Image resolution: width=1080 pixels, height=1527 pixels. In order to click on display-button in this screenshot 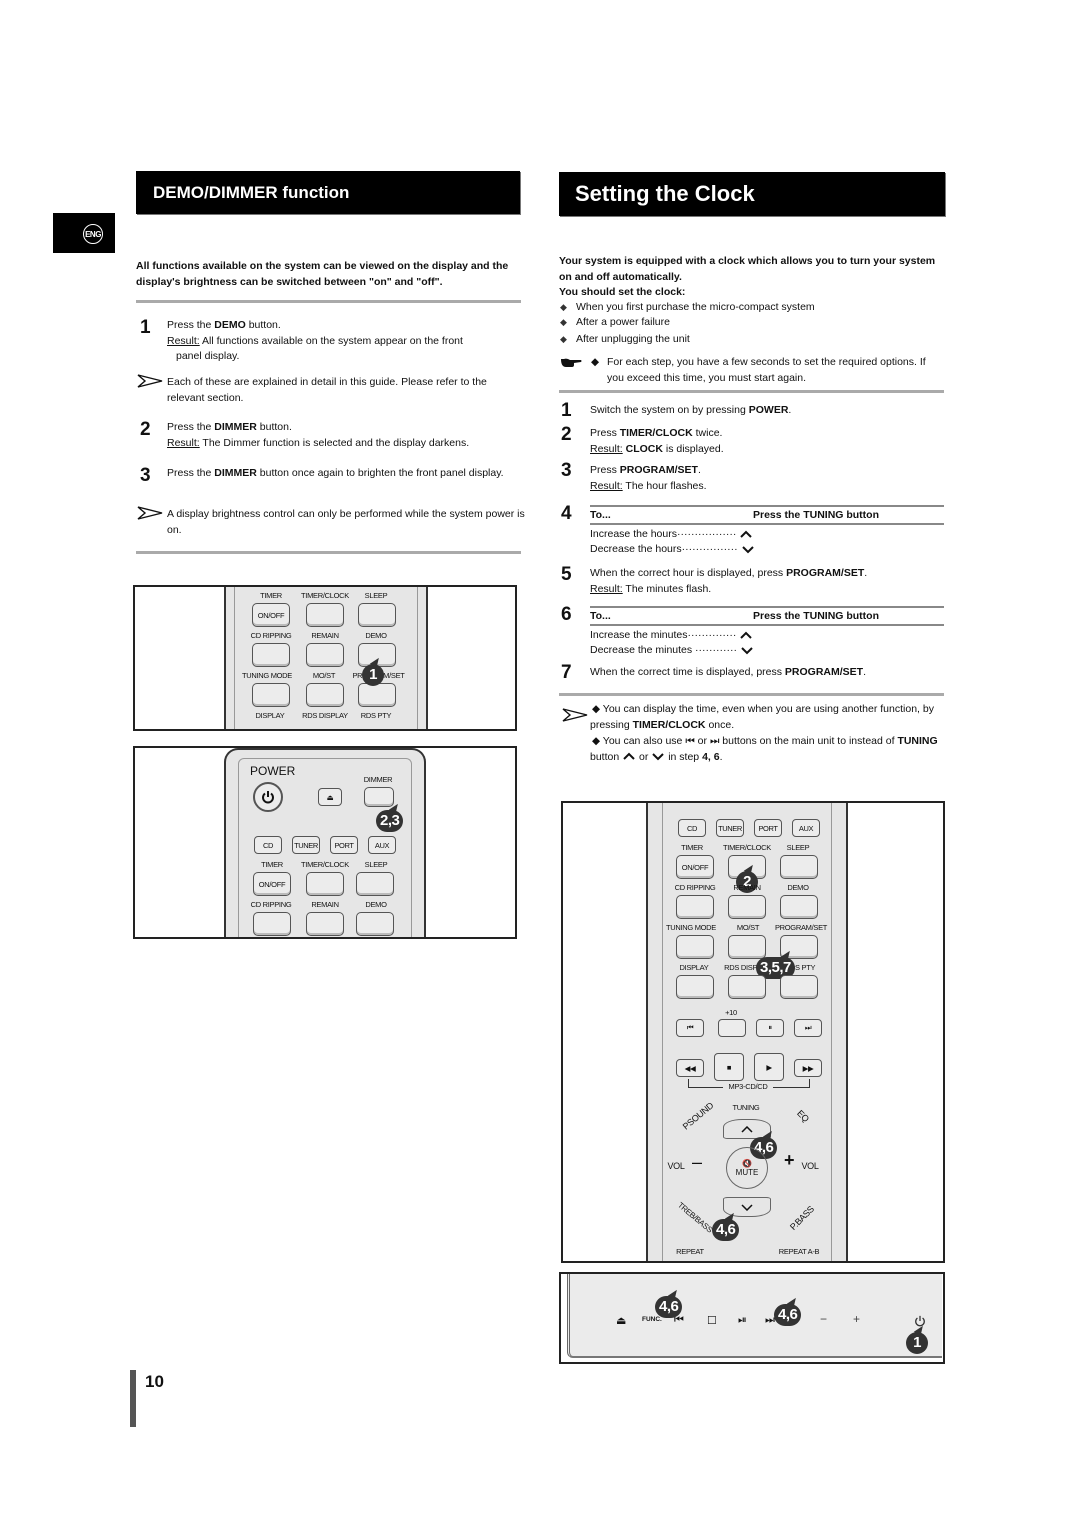, I will do `click(695, 987)`.